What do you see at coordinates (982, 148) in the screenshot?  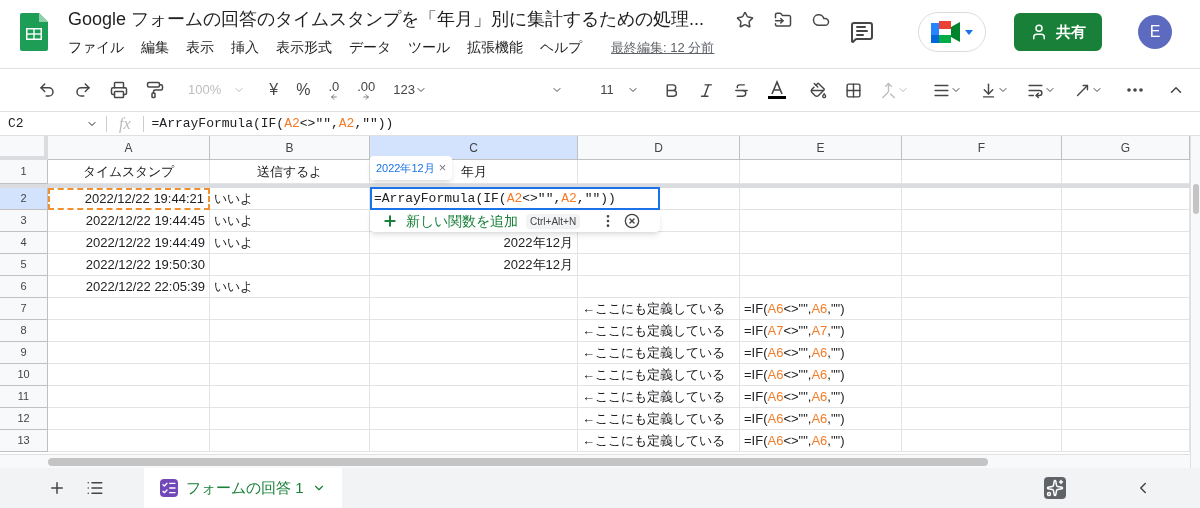 I see `column-header: F` at bounding box center [982, 148].